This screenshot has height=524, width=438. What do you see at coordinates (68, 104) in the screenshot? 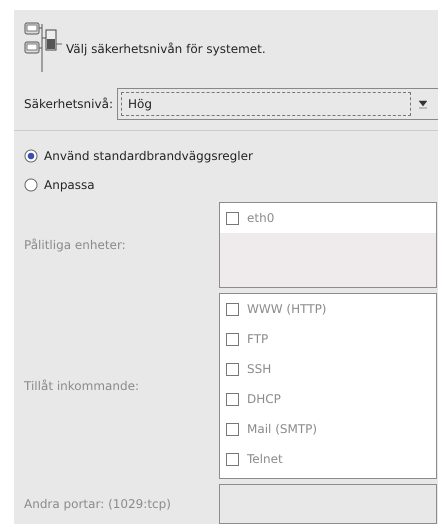
I see `field-label: Säkerhetsnivå:` at bounding box center [68, 104].